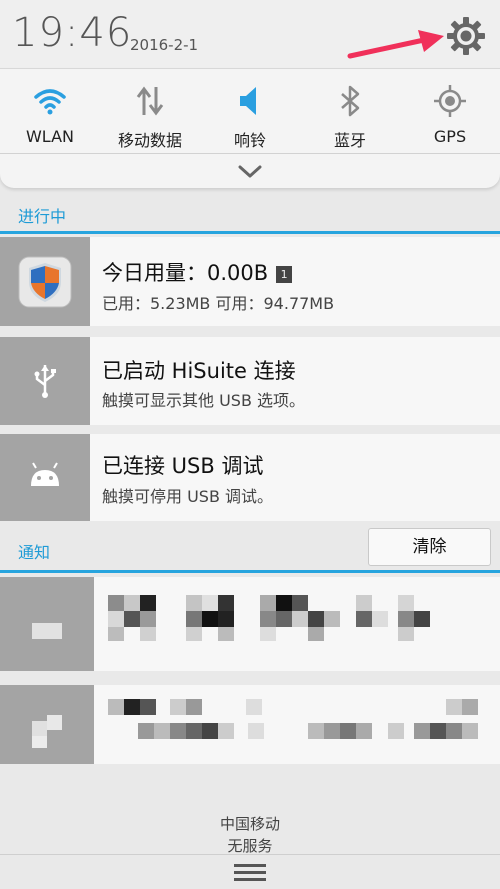 The width and height of the screenshot is (500, 889). I want to click on quick-settings-panel: WLAN 移动数据 响铃 蓝牙 GPS, so click(250, 128).